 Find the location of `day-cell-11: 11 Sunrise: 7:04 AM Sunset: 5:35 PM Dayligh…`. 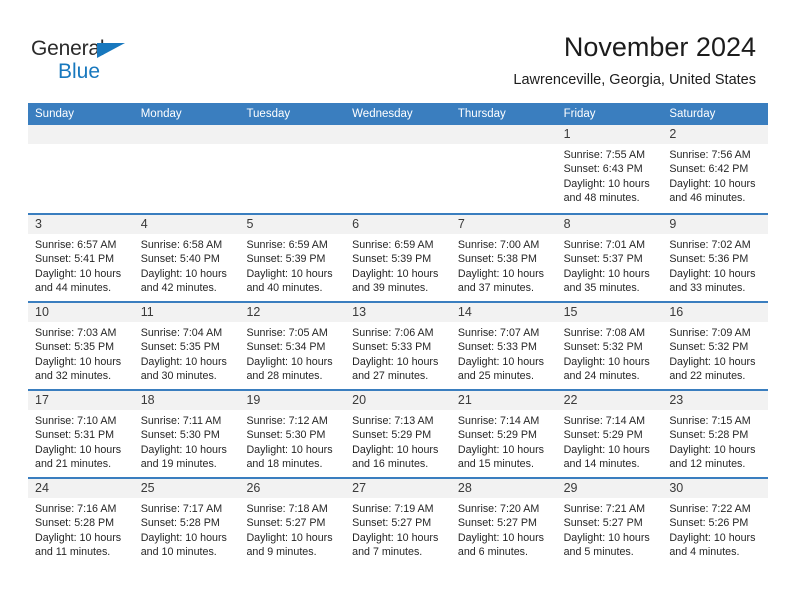

day-cell-11: 11 Sunrise: 7:04 AM Sunset: 5:35 PM Dayligh… is located at coordinates (186, 346).